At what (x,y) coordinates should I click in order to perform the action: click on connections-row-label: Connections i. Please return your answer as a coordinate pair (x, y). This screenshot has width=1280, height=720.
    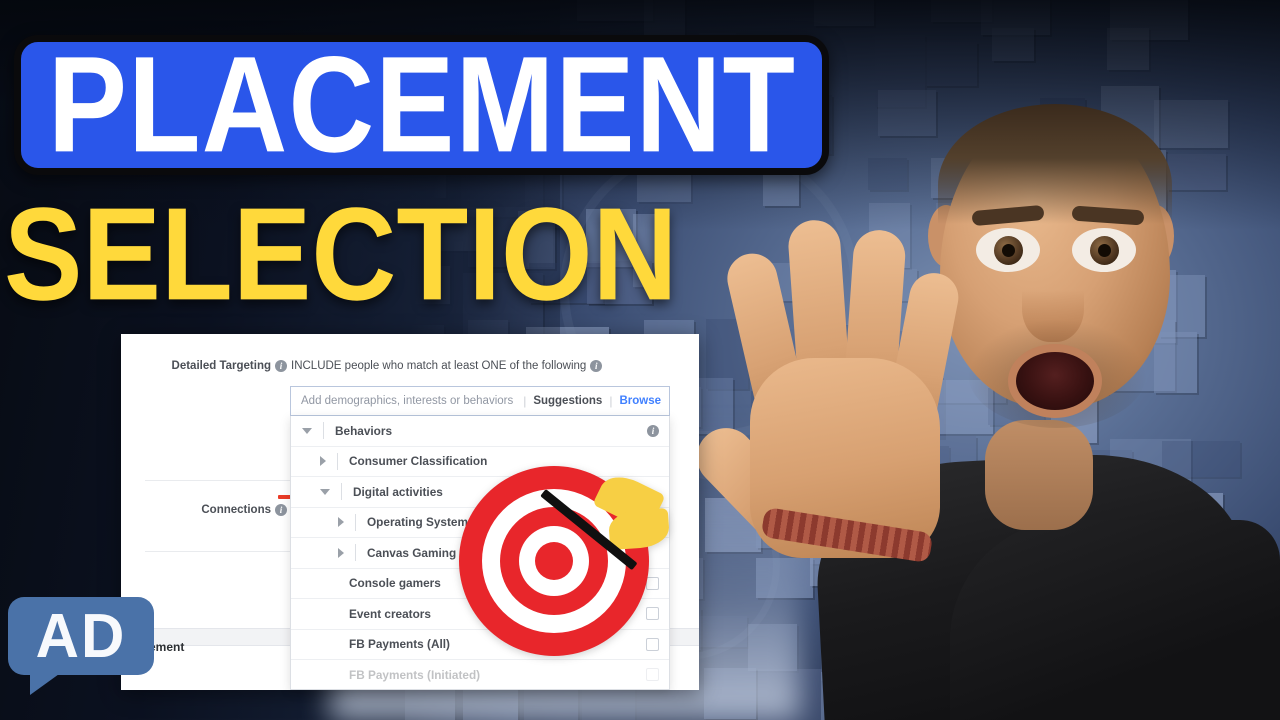
    Looking at the image, I should click on (223, 510).